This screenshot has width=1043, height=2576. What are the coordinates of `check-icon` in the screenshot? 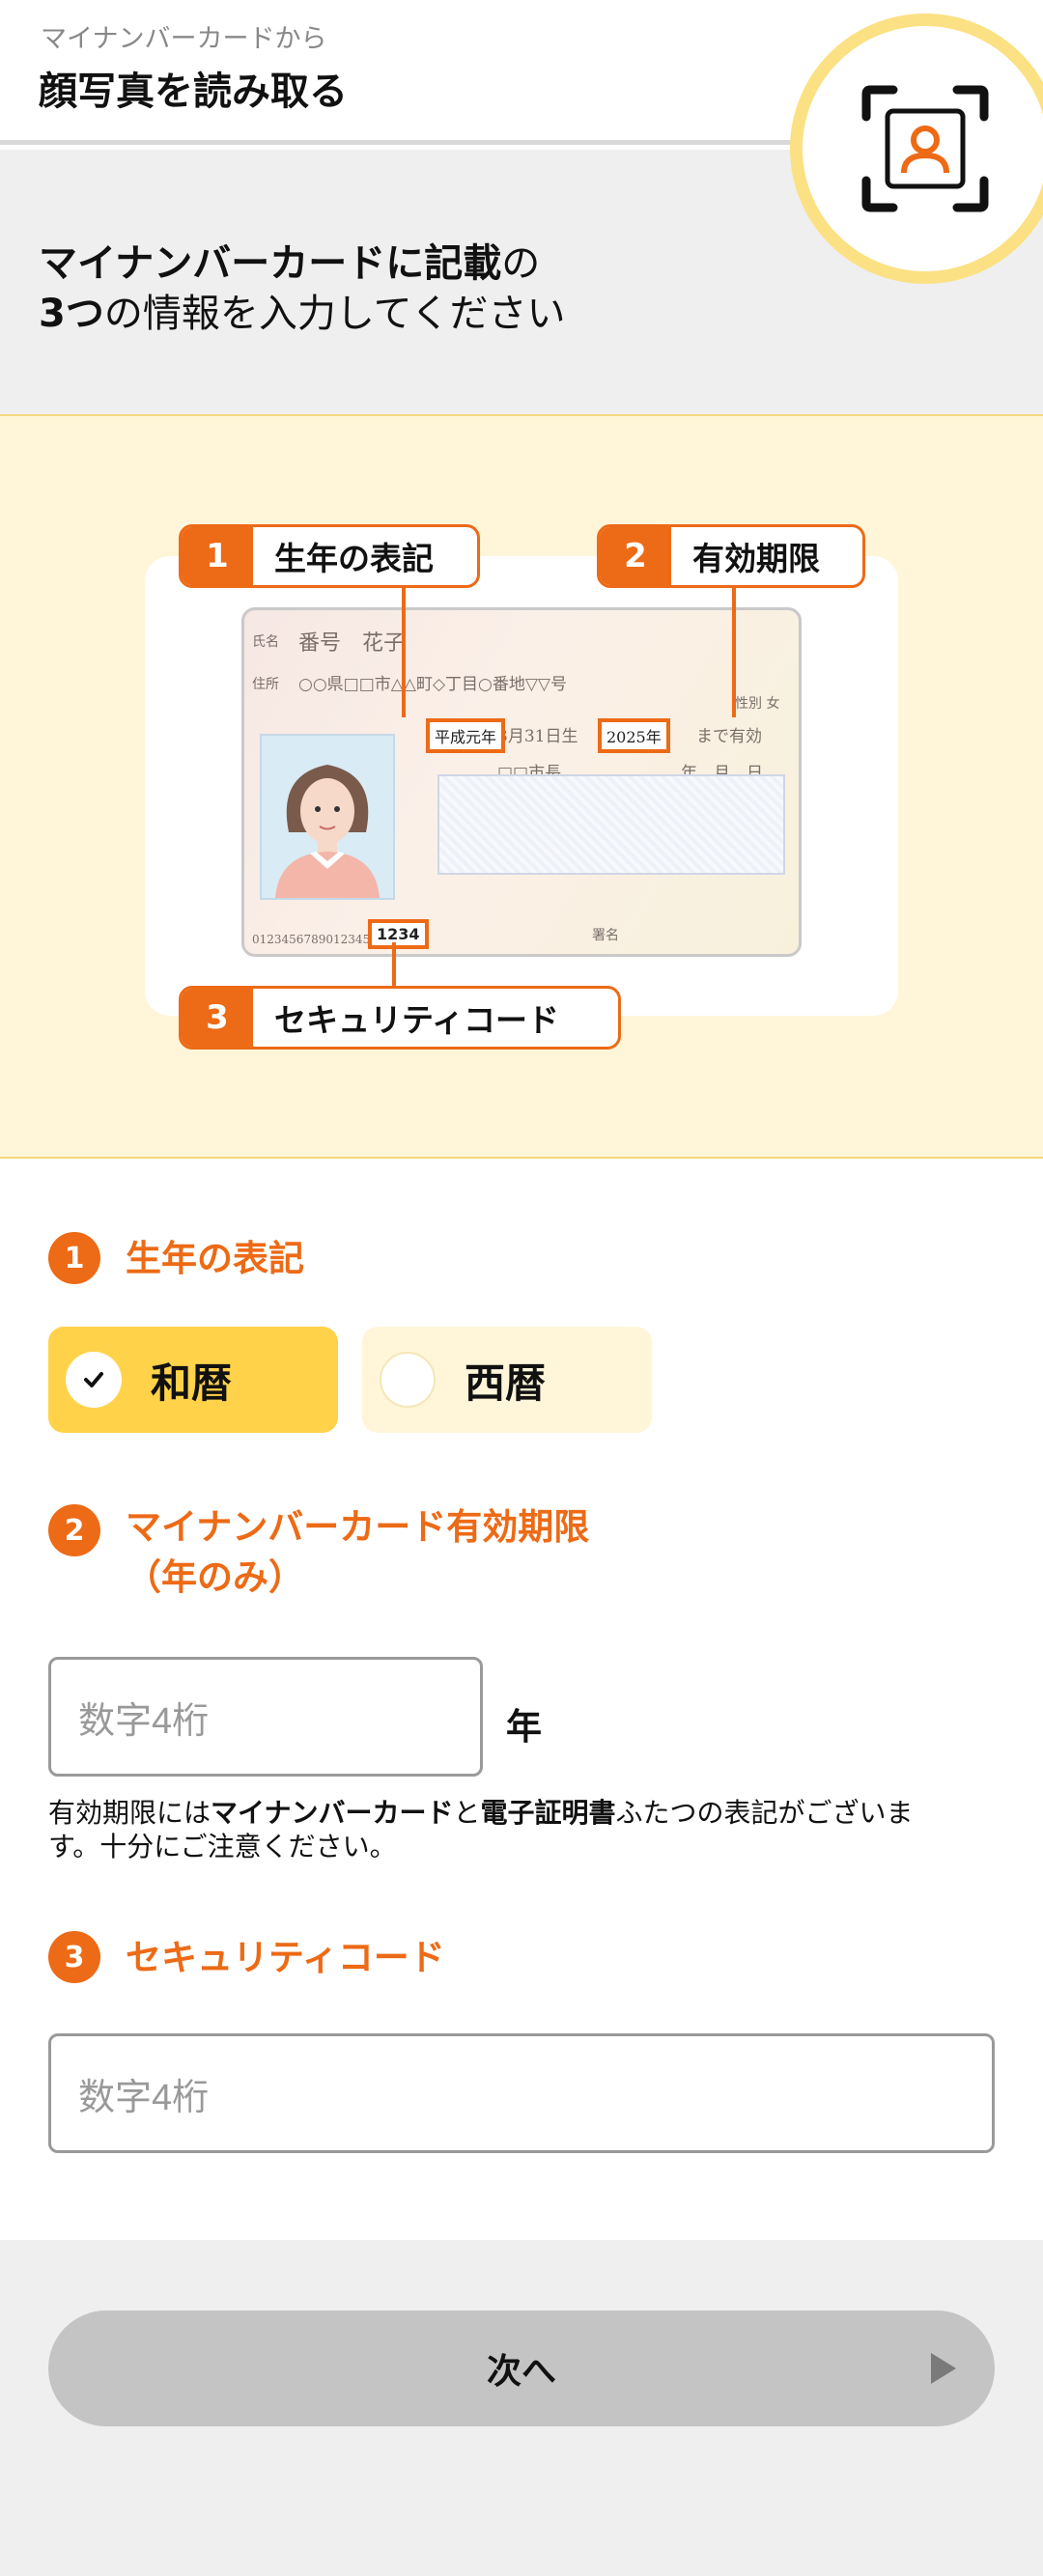 It's located at (94, 1380).